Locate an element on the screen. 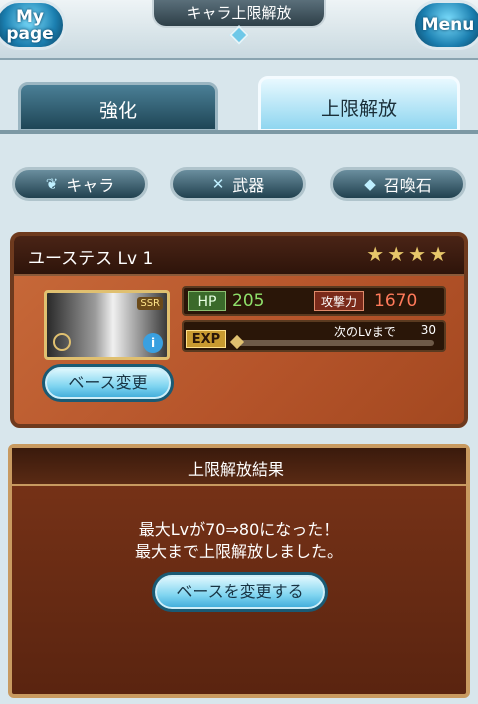 This screenshot has width=478, height=704. rarity-badge: SSR is located at coordinates (150, 303).